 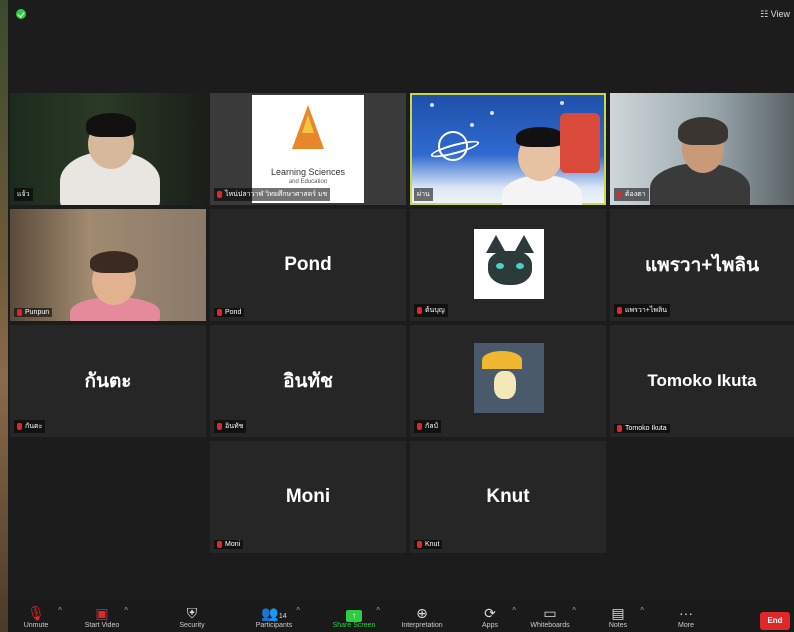 I want to click on name-tag: แจ้ว, so click(x=23, y=194).